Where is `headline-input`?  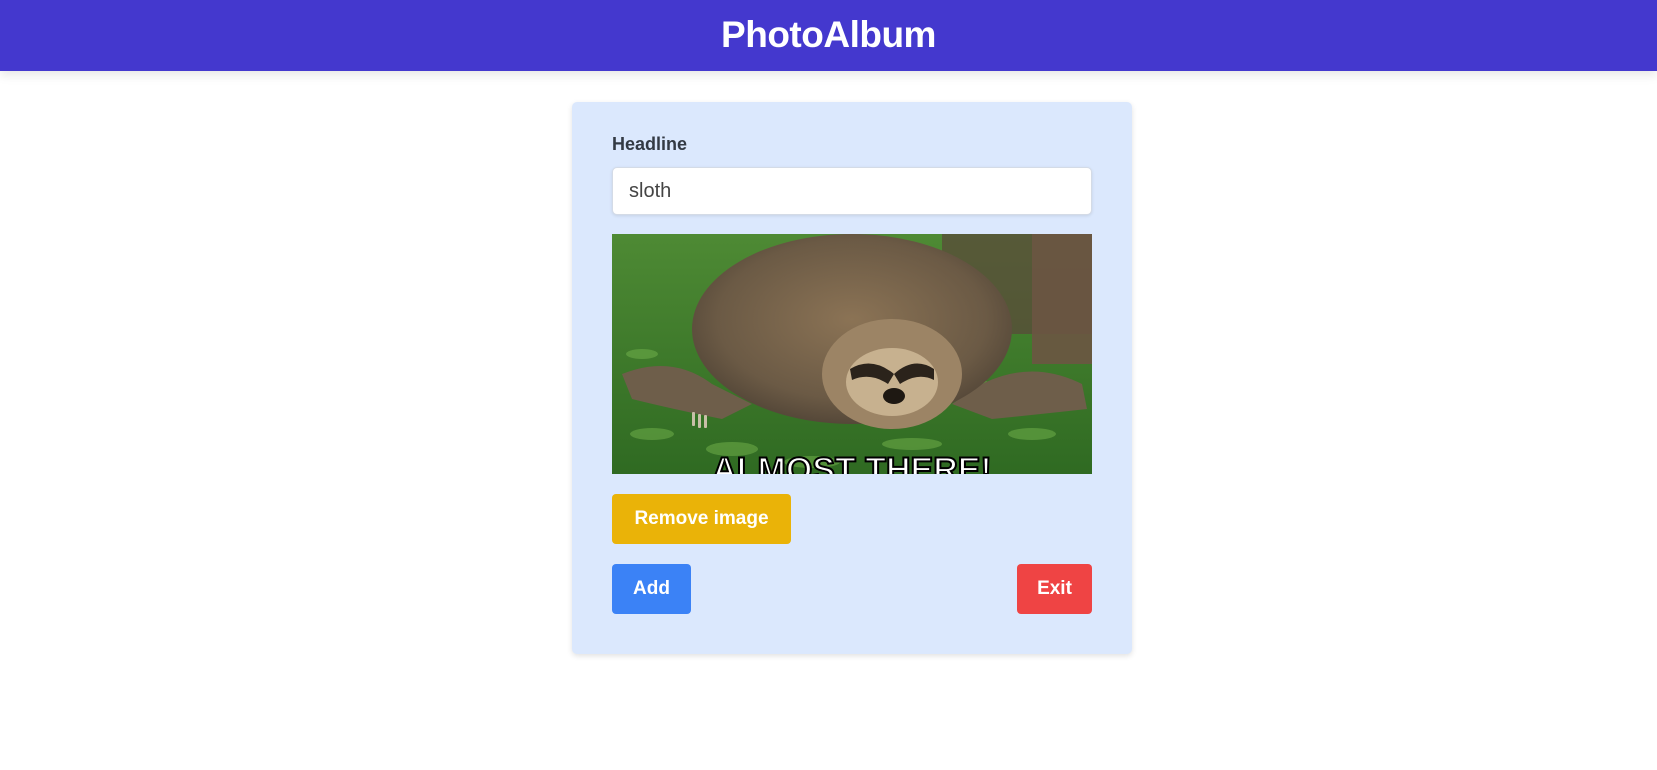 headline-input is located at coordinates (852, 191).